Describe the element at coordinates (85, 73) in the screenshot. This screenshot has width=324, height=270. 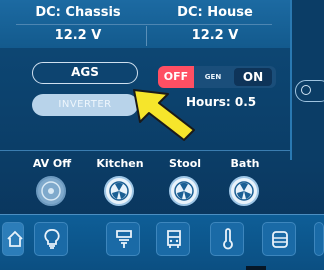
I see `ags-button: AGS` at that location.